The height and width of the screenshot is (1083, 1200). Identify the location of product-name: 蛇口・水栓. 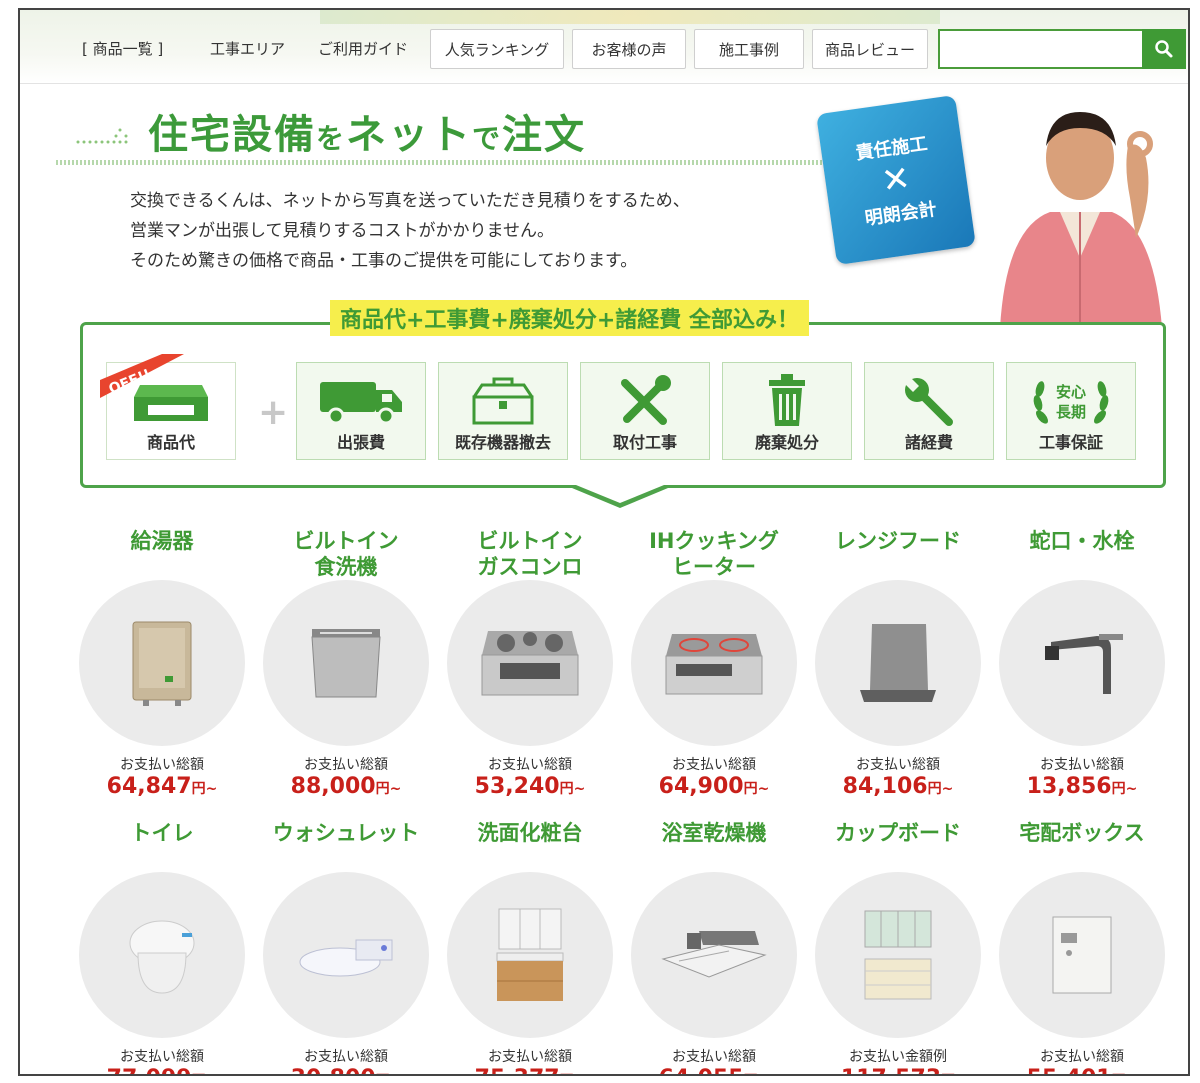
(1082, 541).